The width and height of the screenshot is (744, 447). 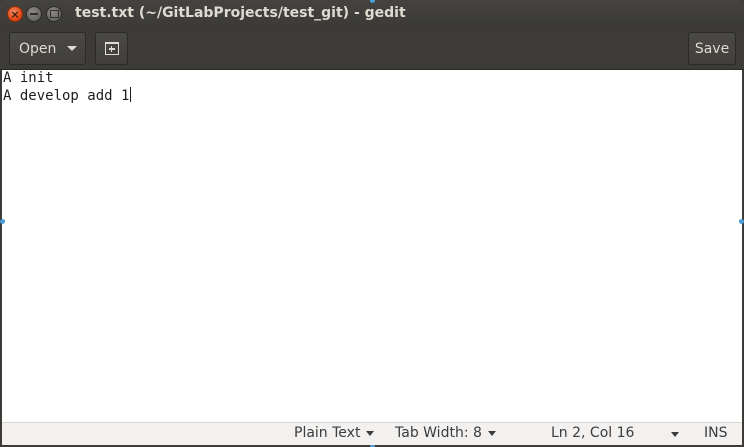 I want to click on editor-line-text: A develop add 1, so click(x=66, y=96).